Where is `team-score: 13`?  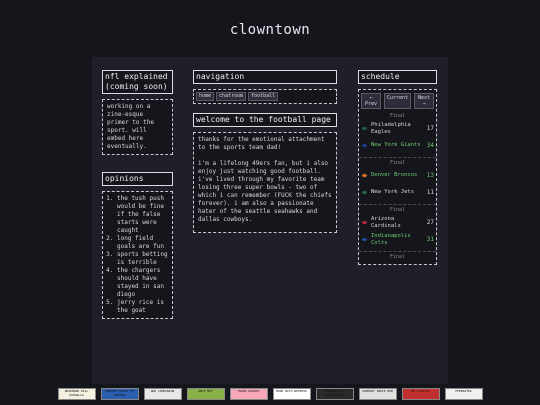
team-score: 13 is located at coordinates (430, 175).